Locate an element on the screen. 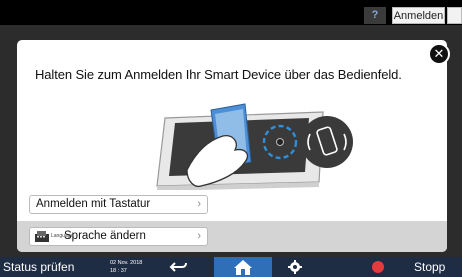 The height and width of the screenshot is (277, 462). check-status-button: Status prüfen is located at coordinates (49, 267).